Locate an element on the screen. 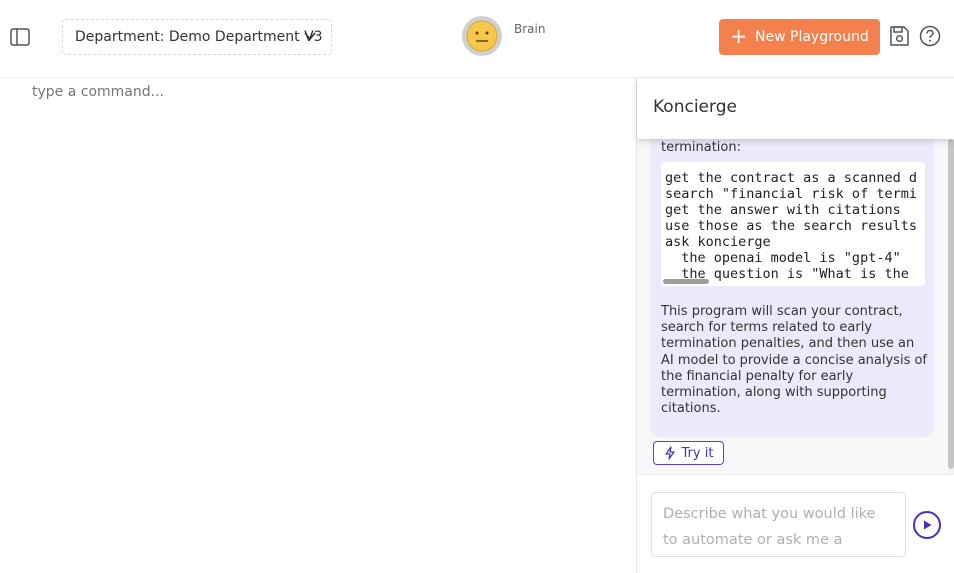 The height and width of the screenshot is (573, 954). try-it-button: Try it is located at coordinates (688, 453).